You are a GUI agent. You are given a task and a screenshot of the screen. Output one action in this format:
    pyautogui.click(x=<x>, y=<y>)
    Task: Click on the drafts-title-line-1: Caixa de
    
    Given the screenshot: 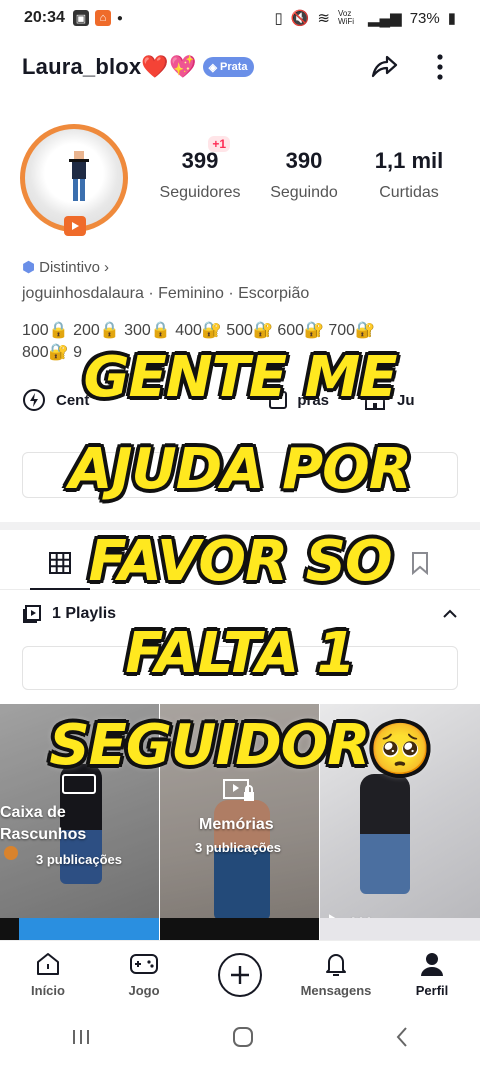 What is the action you would take?
    pyautogui.click(x=33, y=812)
    